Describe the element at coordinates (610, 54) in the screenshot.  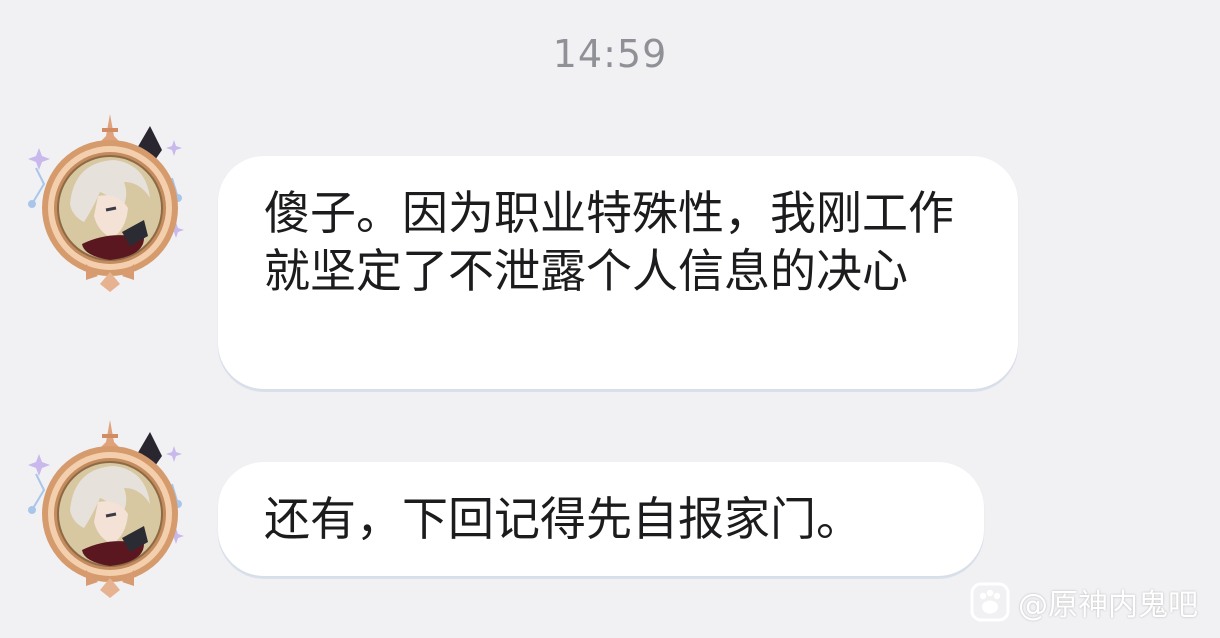
I see `chat-timestamp: 14:59` at that location.